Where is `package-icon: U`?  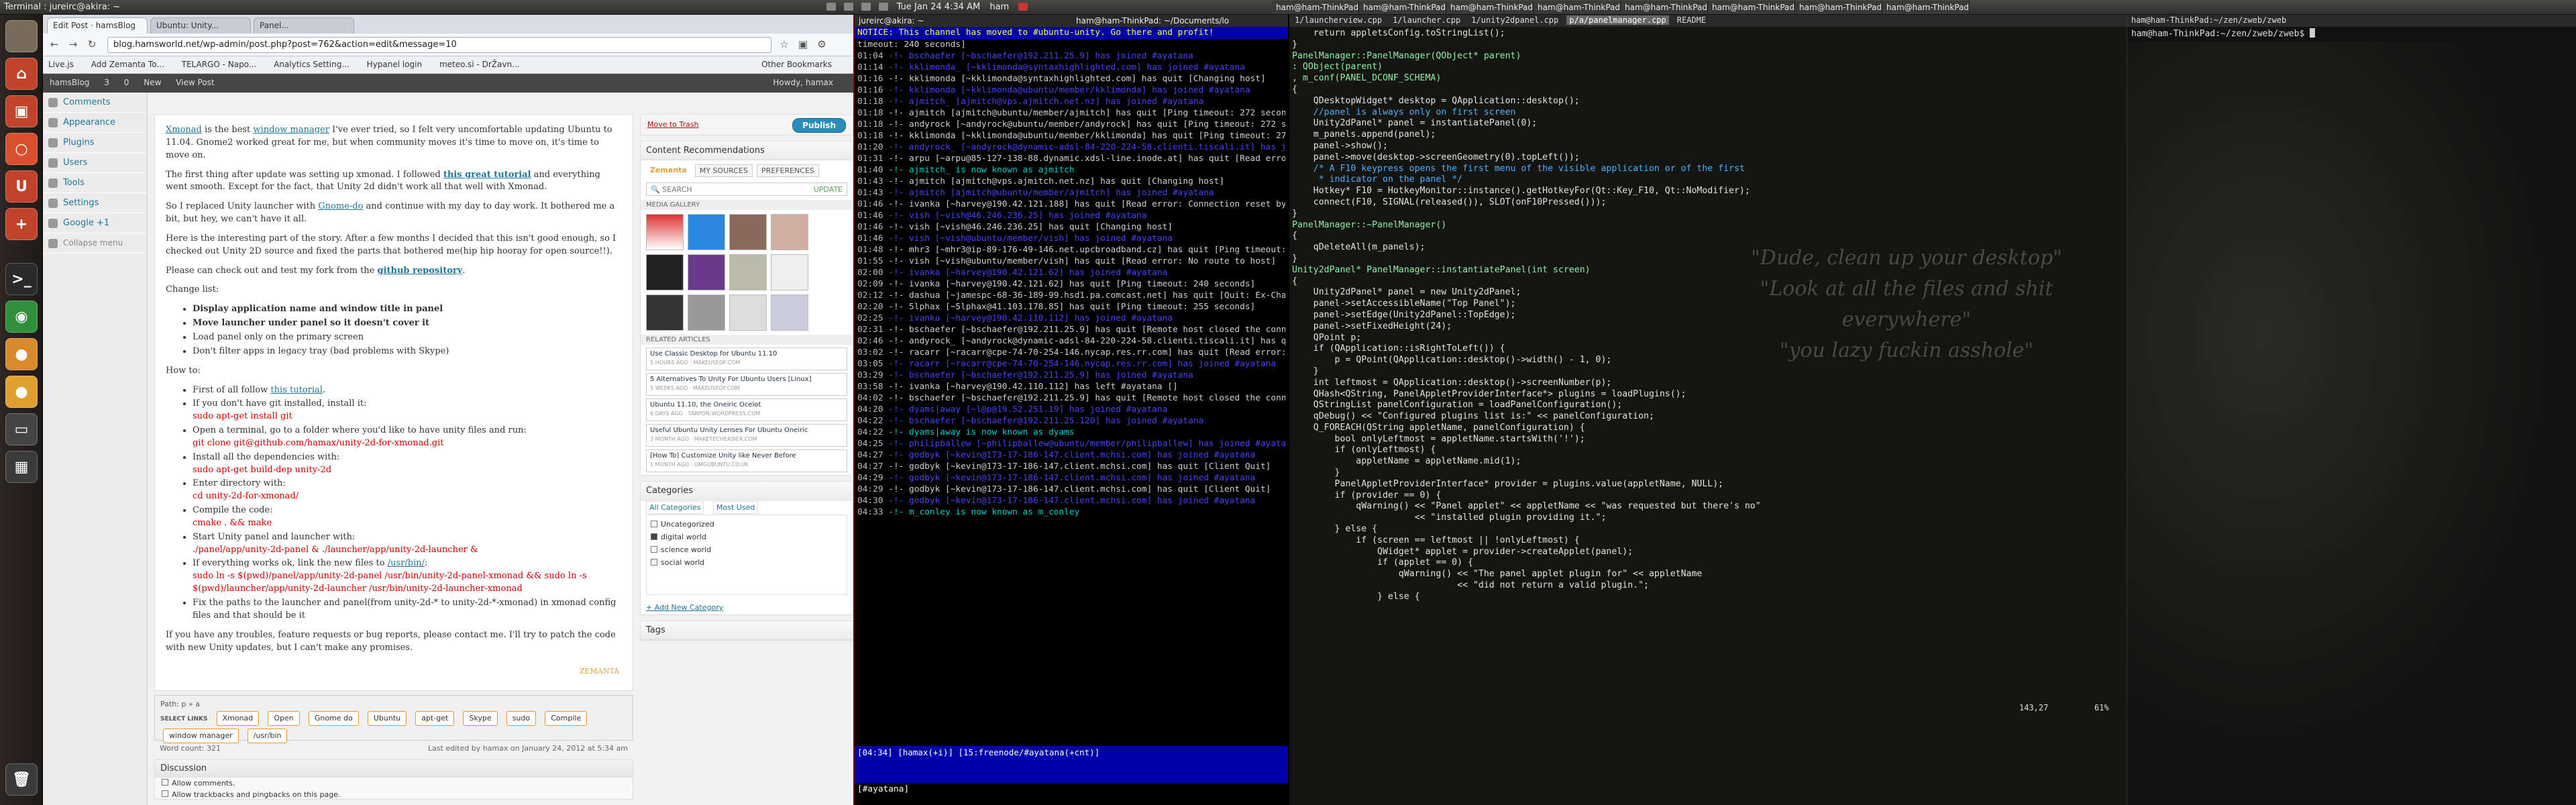 package-icon: U is located at coordinates (21, 186).